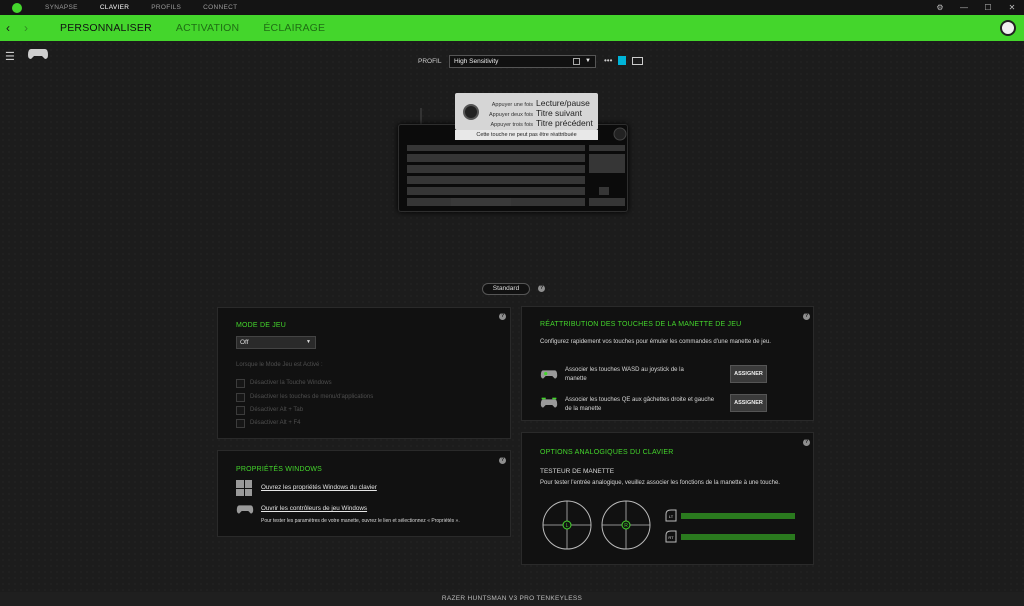 This screenshot has width=1024, height=606. Describe the element at coordinates (240, 410) in the screenshot. I see `checkbox-disable-alt-tab` at that location.